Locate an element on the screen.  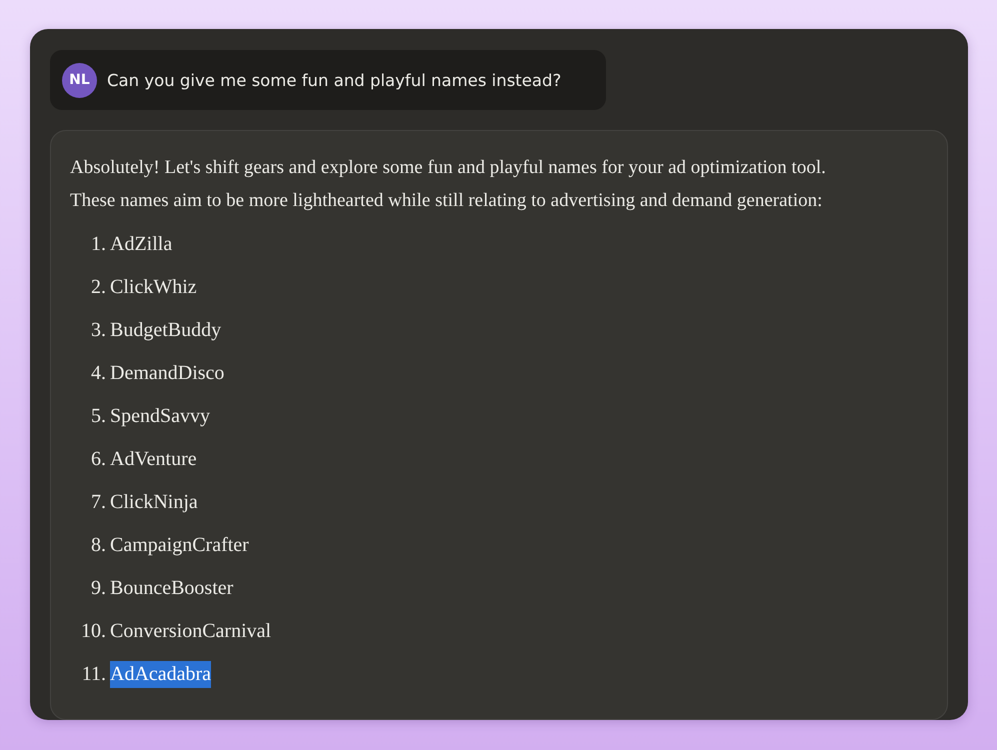
list-item-text: BudgetBuddy is located at coordinates (166, 330).